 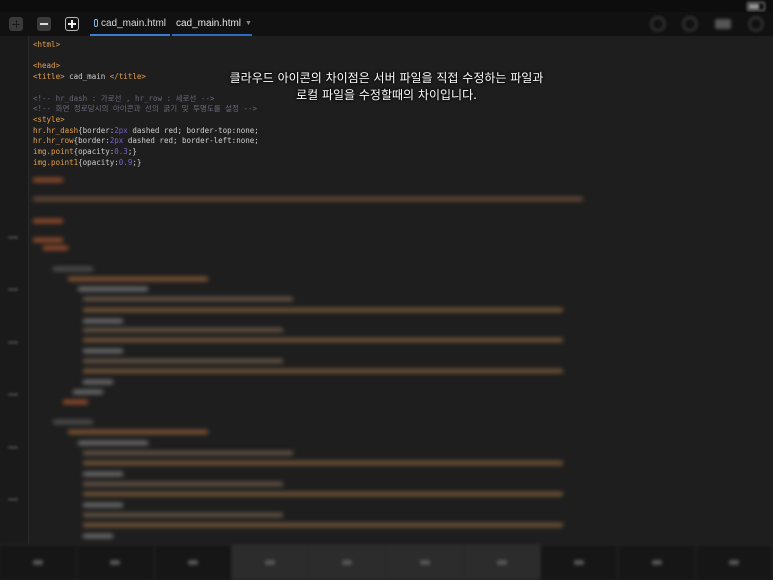 I want to click on toolbar: cad_main.html cad_main.html ▼, so click(x=386, y=24).